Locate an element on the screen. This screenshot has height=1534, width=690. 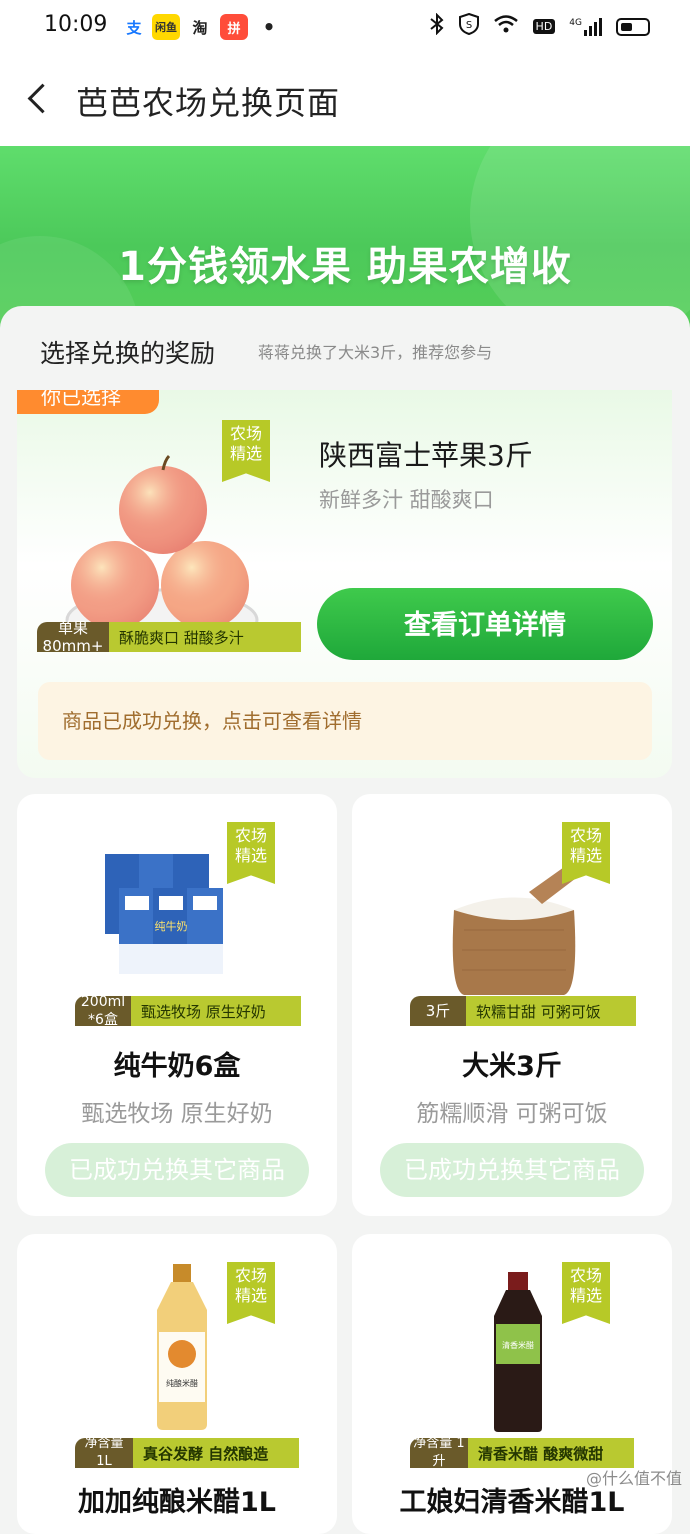
pinduoduo-icon: 拼 is located at coordinates (234, 27).